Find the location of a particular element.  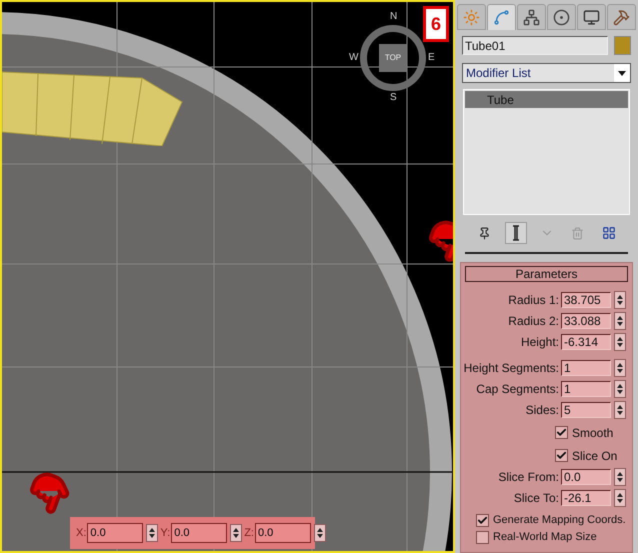

parameter-field: 5 is located at coordinates (586, 410).